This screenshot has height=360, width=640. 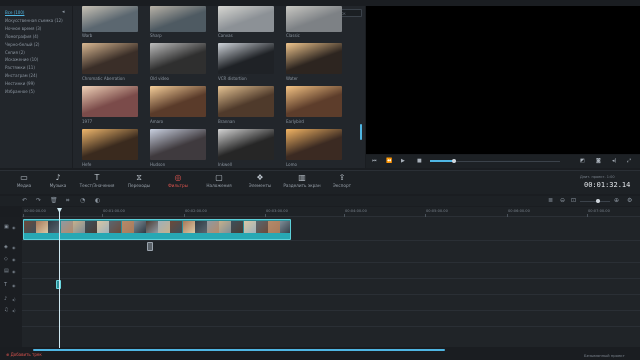 What do you see at coordinates (34, 20) in the screenshot?
I see `category-item: Искусственная съемка (12)` at bounding box center [34, 20].